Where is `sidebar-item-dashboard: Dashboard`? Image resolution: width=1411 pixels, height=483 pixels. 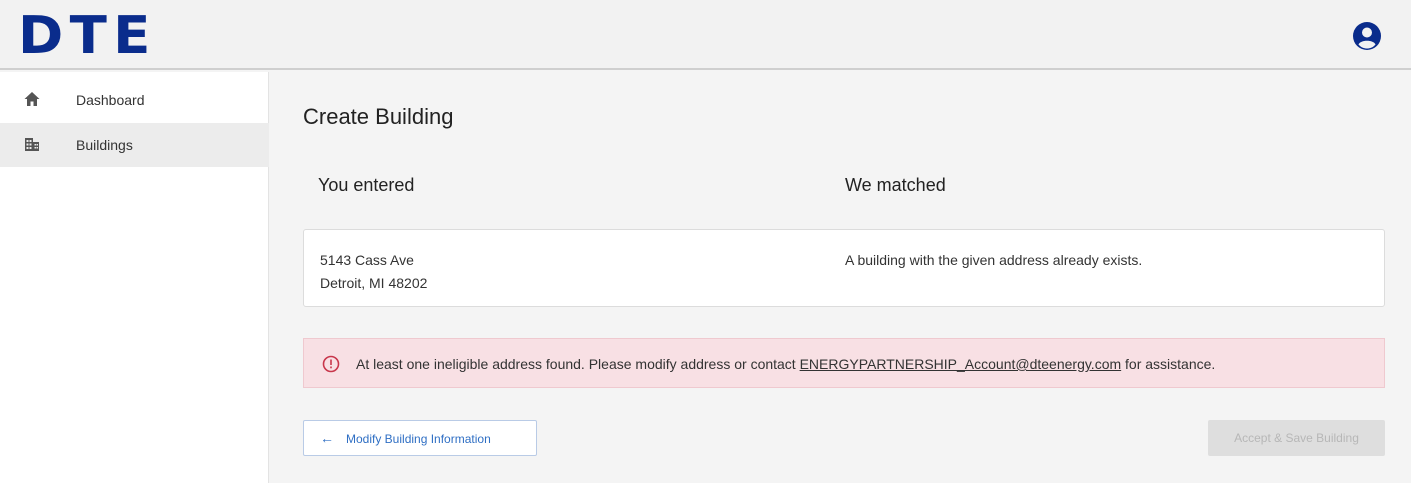 sidebar-item-dashboard: Dashboard is located at coordinates (134, 100).